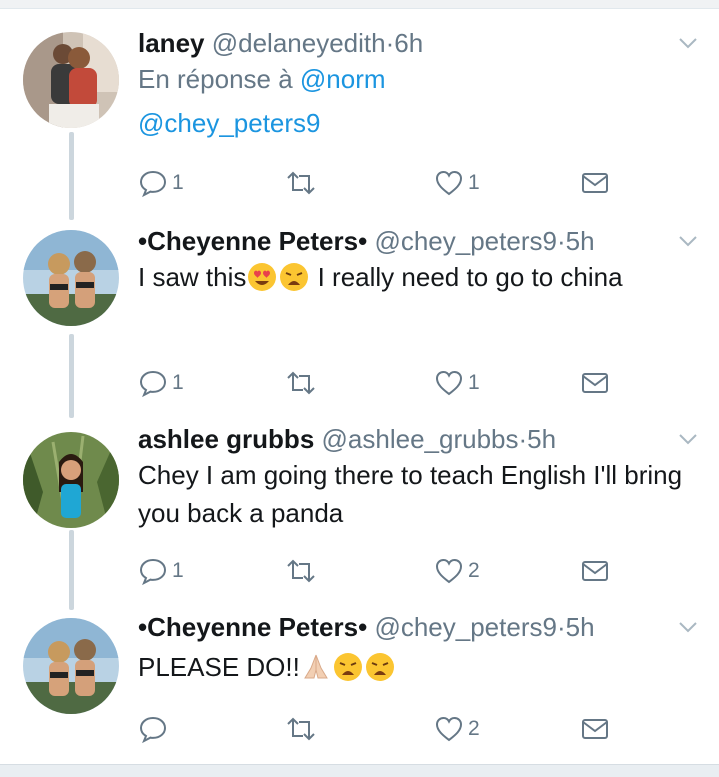 Image resolution: width=719 pixels, height=777 pixels. I want to click on reply-button, so click(155, 729).